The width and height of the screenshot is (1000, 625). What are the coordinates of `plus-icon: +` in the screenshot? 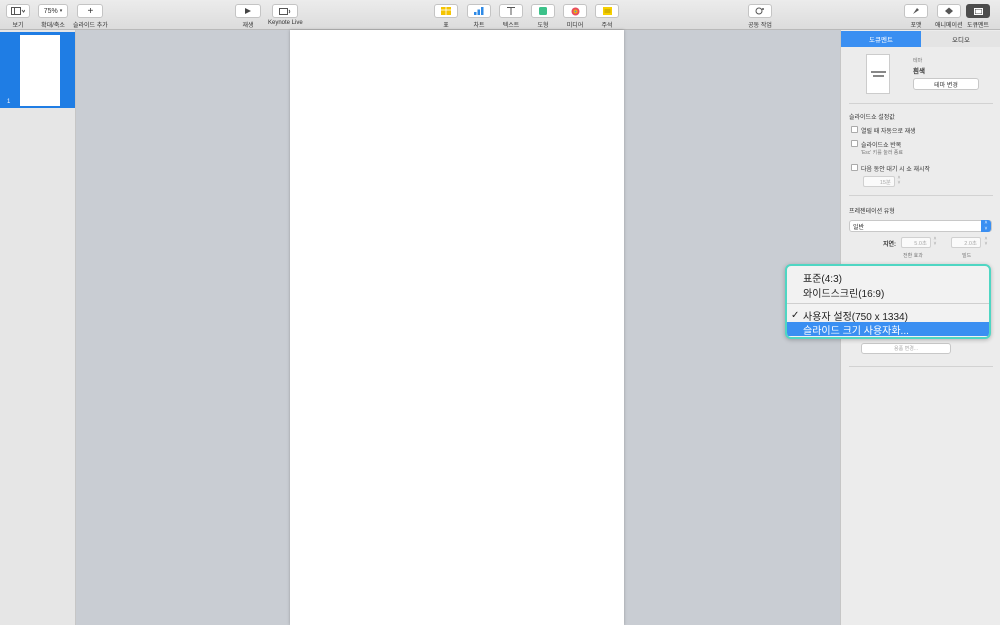 It's located at (90, 11).